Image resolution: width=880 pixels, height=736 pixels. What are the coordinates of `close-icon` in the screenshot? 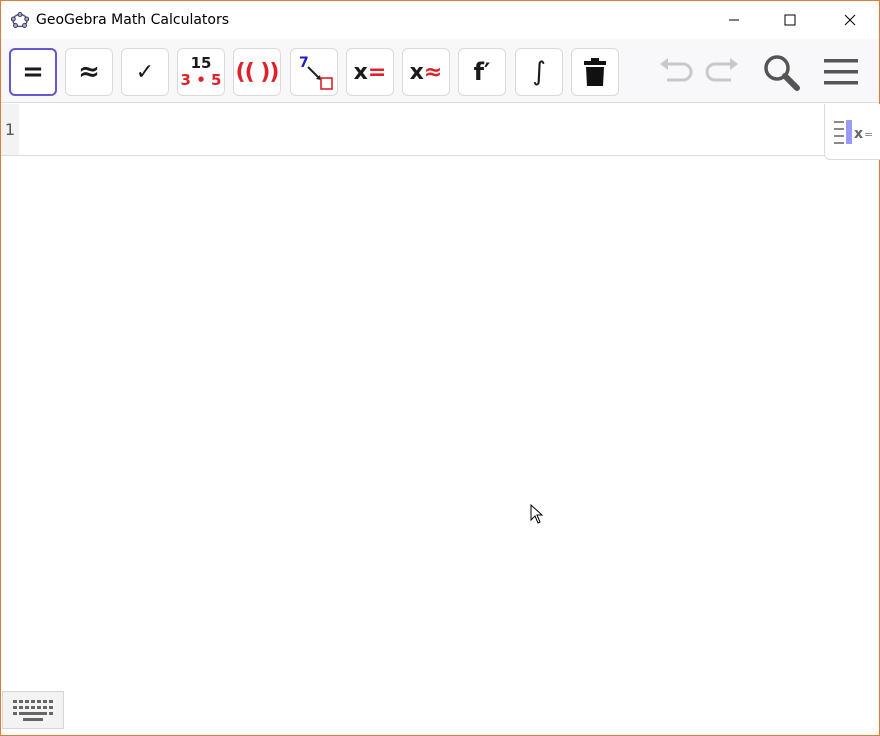 It's located at (850, 20).